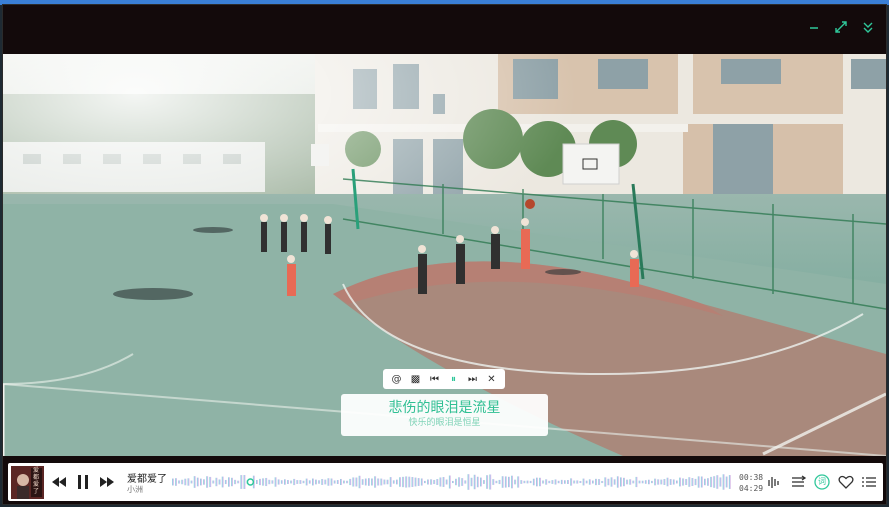  I want to click on equalizer-button, so click(774, 482).